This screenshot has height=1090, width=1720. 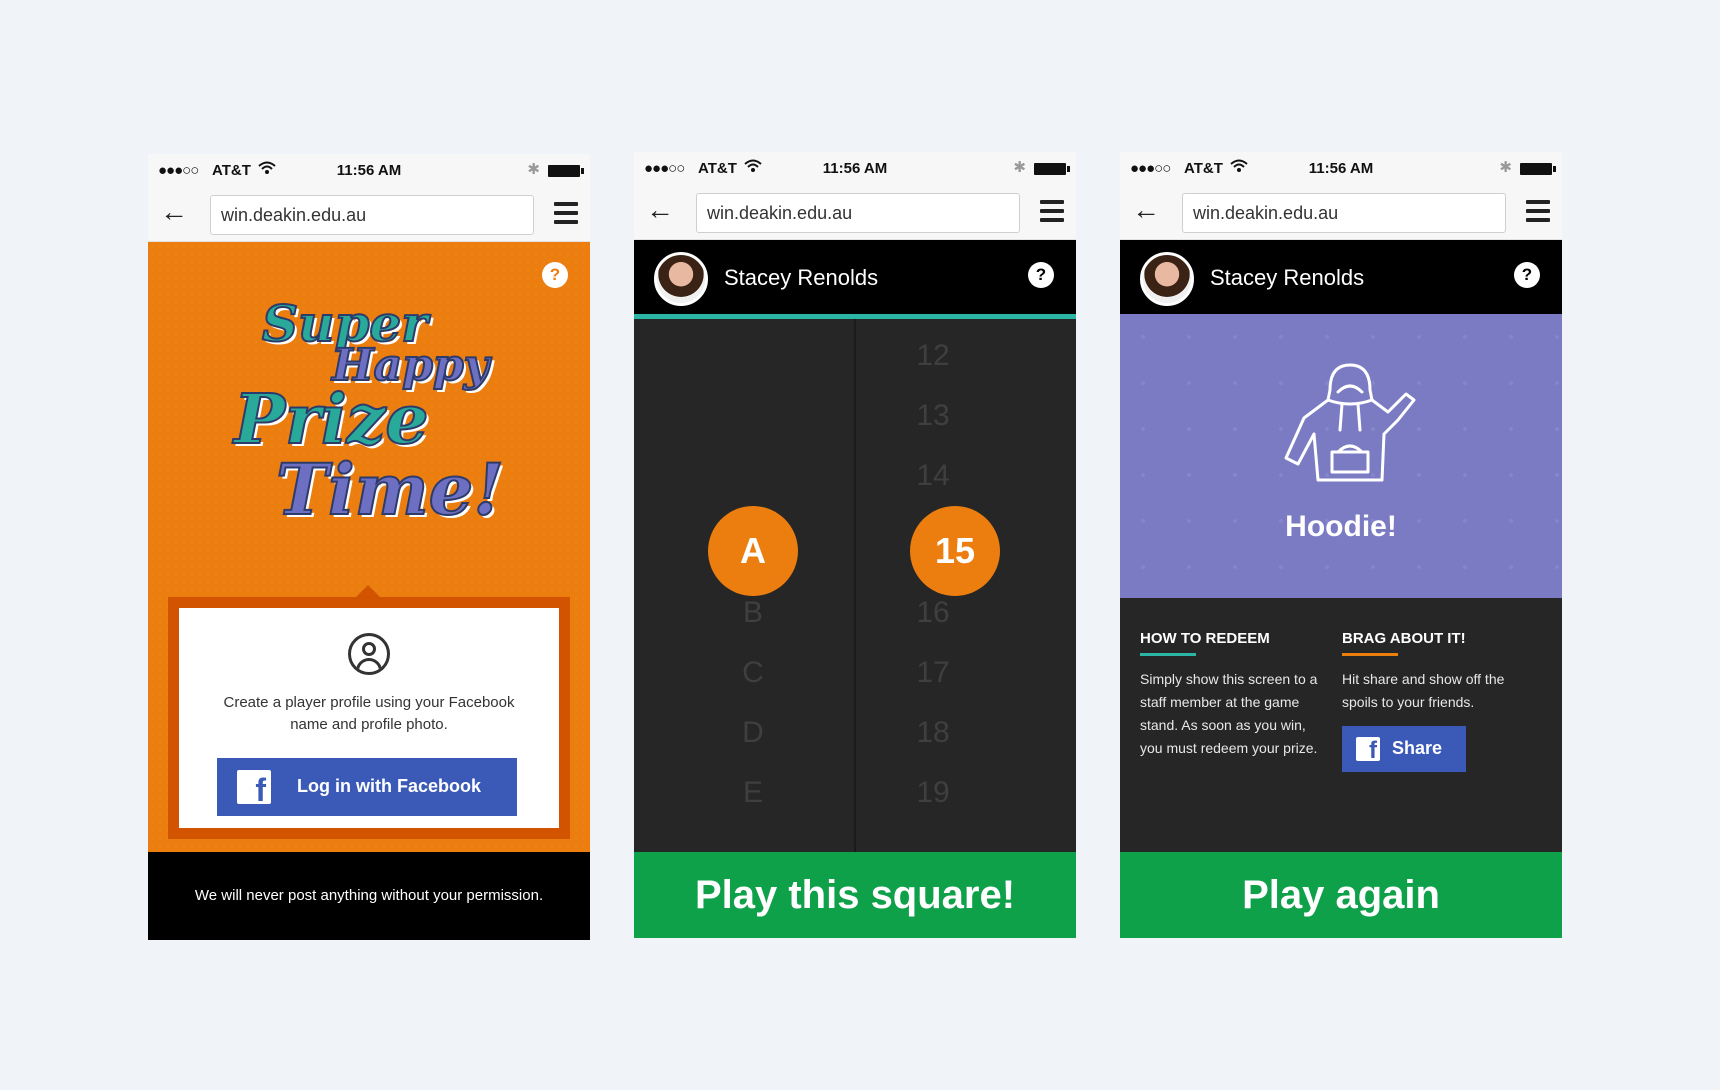 I want to click on selected-letter: A, so click(x=753, y=551).